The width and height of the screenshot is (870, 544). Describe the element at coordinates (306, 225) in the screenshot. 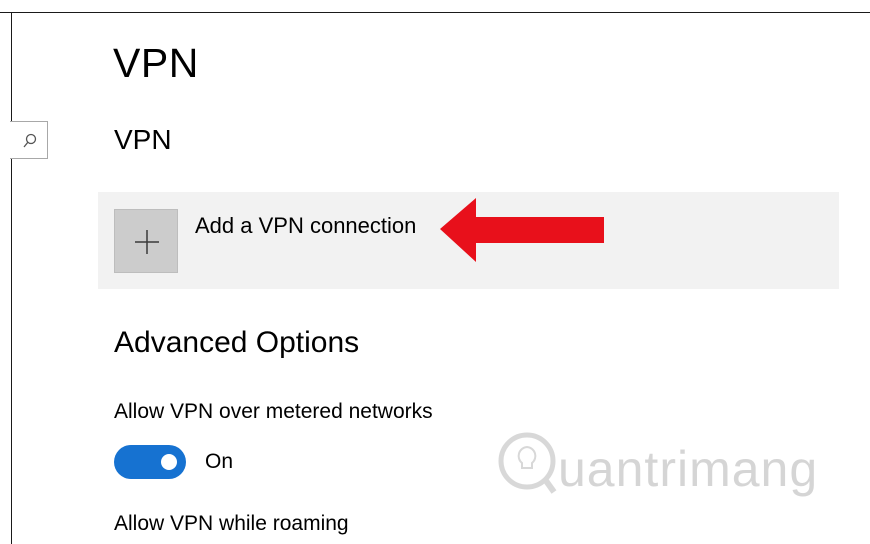

I see `add-vpn-connection-label: Add a VPN connection` at that location.